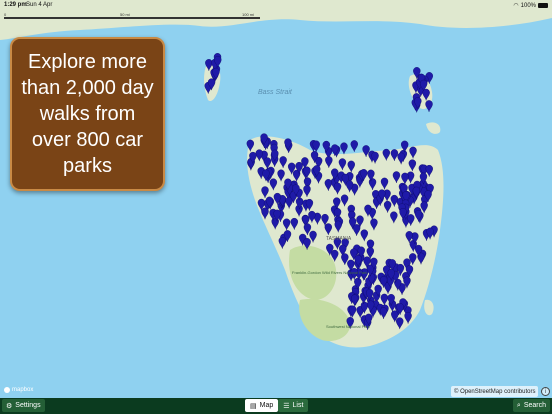 The height and width of the screenshot is (414, 552). I want to click on map-icon: ▤, so click(253, 406).